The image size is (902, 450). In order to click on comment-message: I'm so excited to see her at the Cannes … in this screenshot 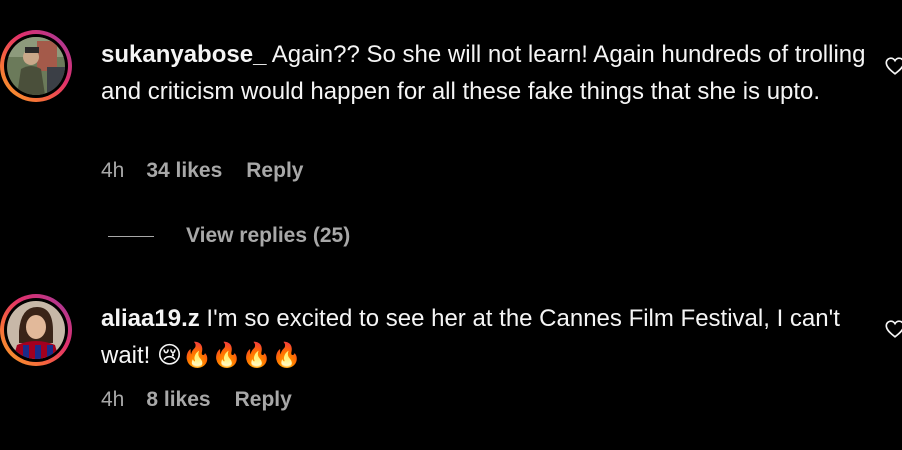, I will do `click(470, 337)`.